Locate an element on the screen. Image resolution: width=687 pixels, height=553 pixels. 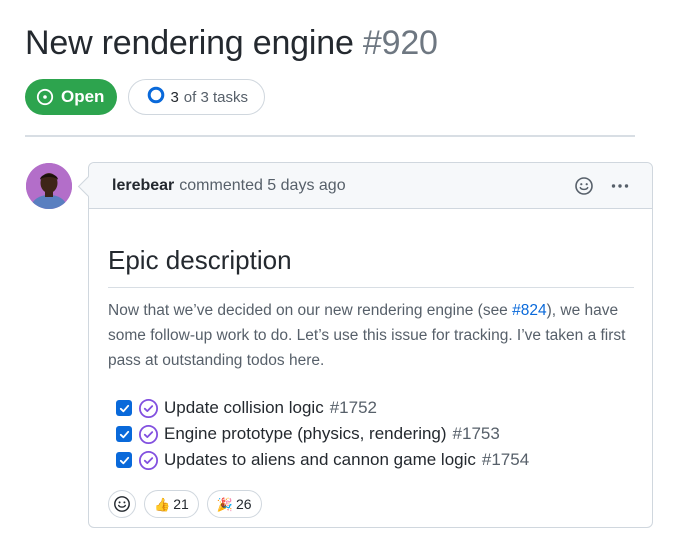
task-item: Update collision logic #1752 is located at coordinates (375, 408).